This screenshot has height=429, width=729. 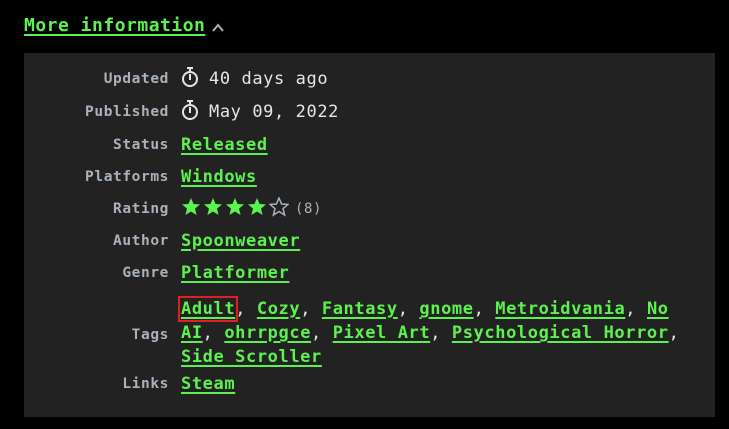 I want to click on genre-link: Platformer, so click(x=235, y=273).